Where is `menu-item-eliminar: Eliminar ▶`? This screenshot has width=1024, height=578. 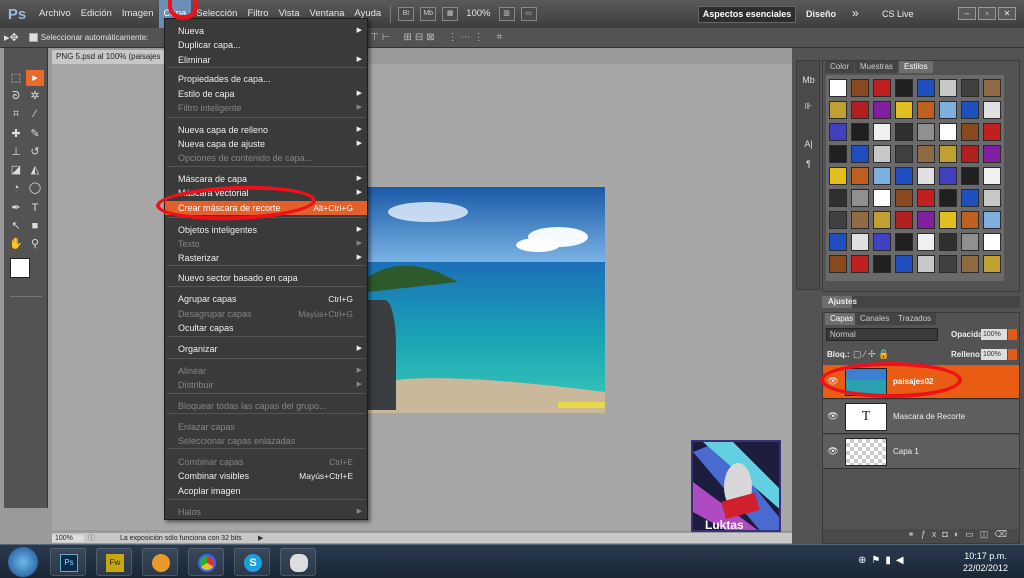
menu-item-eliminar: Eliminar ▶ is located at coordinates (266, 60).